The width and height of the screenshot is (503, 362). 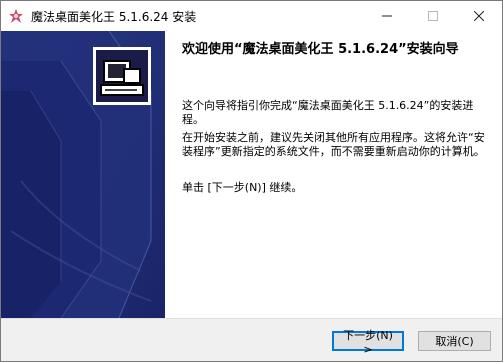 What do you see at coordinates (122, 76) in the screenshot?
I see `installer-computer-icon` at bounding box center [122, 76].